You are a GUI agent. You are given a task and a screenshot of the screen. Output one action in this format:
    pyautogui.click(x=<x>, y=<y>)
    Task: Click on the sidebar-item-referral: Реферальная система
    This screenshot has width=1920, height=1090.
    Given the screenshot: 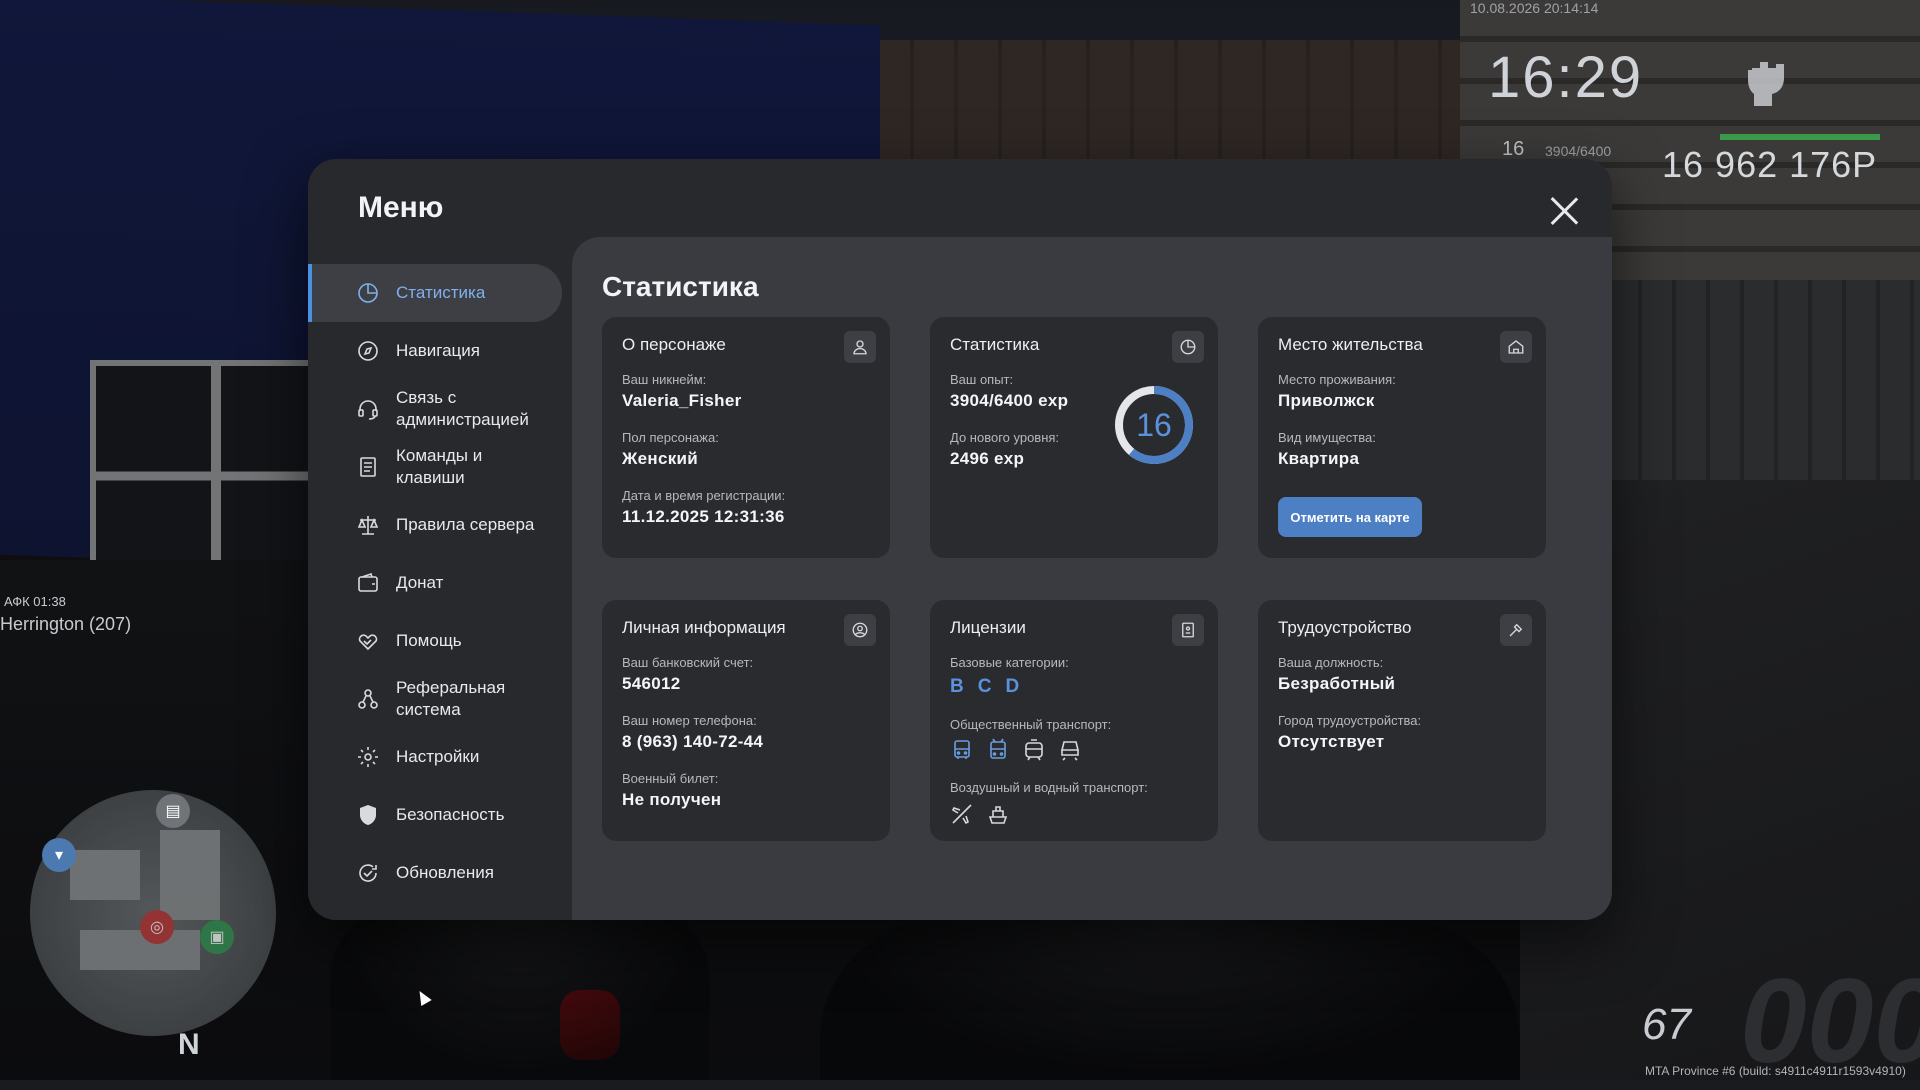 What is the action you would take?
    pyautogui.click(x=439, y=699)
    